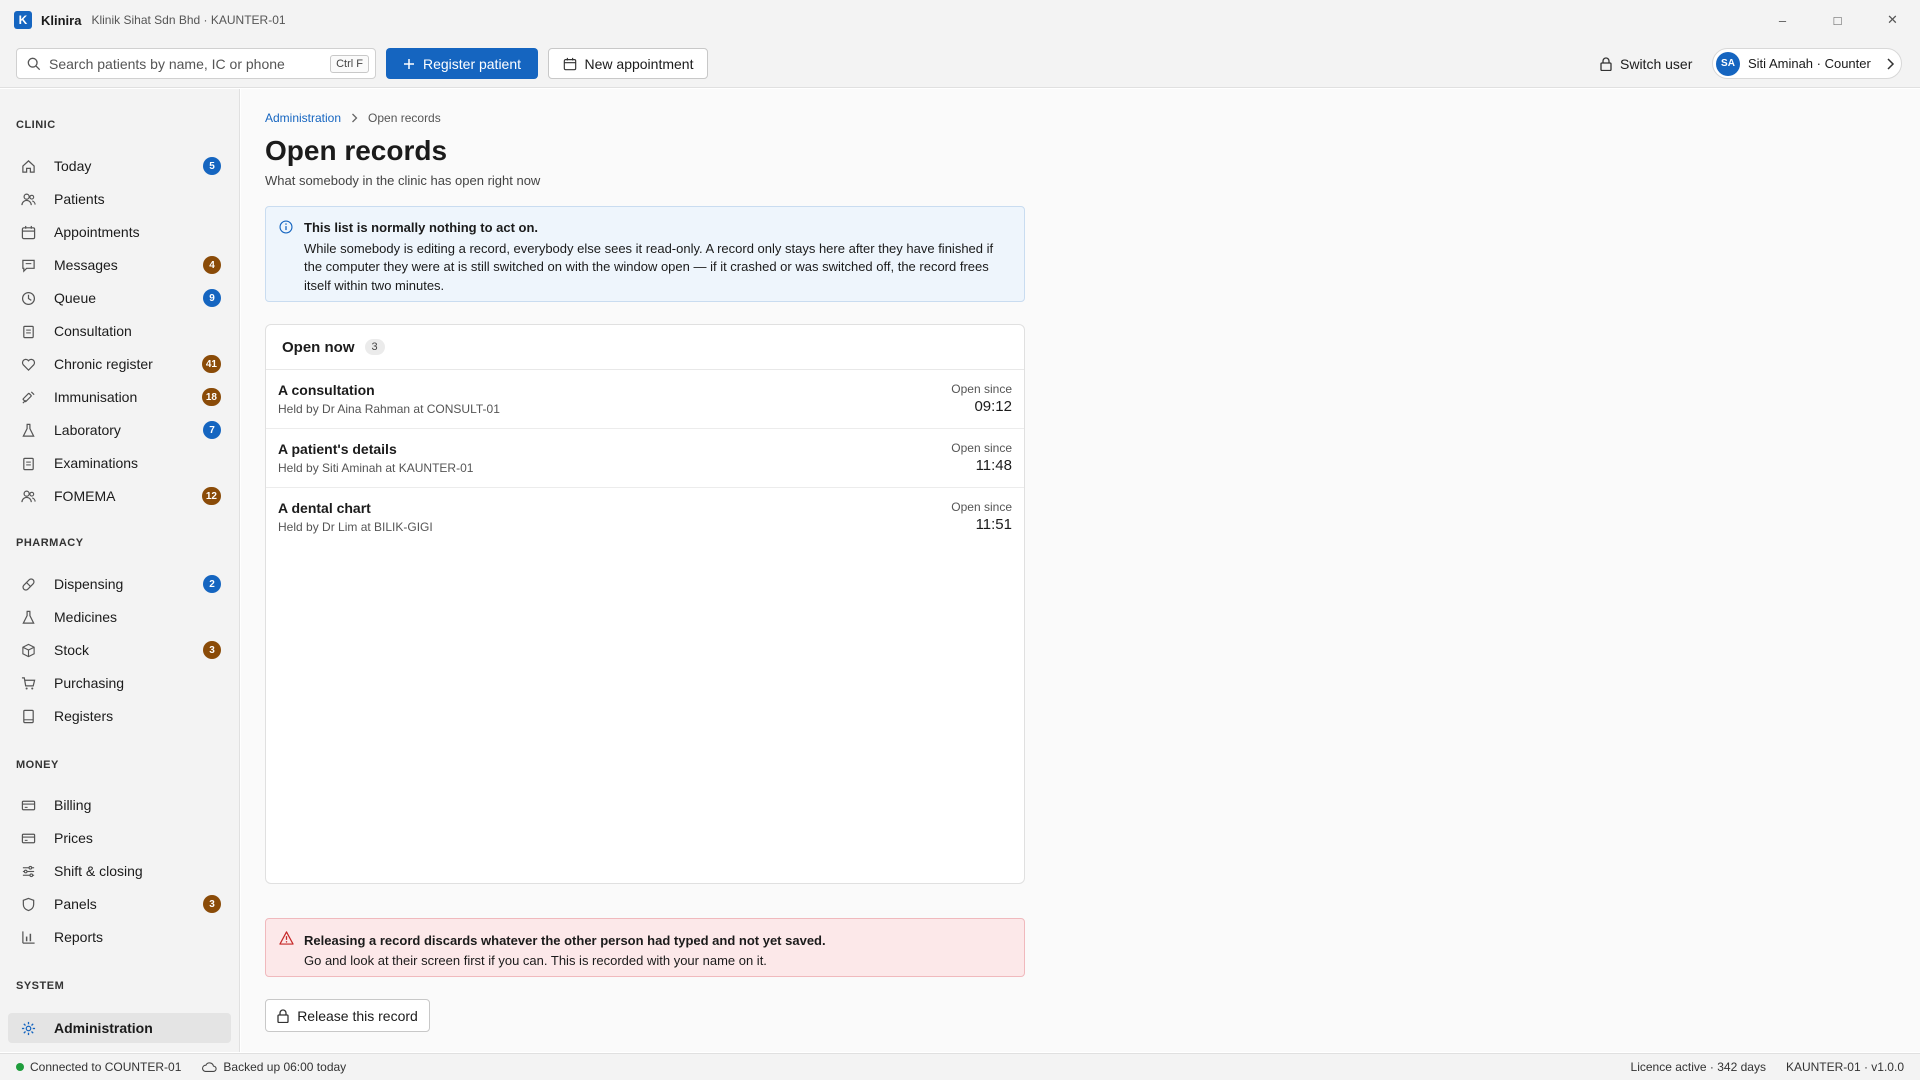 The height and width of the screenshot is (1080, 1920). What do you see at coordinates (28, 584) in the screenshot?
I see `pill-icon` at bounding box center [28, 584].